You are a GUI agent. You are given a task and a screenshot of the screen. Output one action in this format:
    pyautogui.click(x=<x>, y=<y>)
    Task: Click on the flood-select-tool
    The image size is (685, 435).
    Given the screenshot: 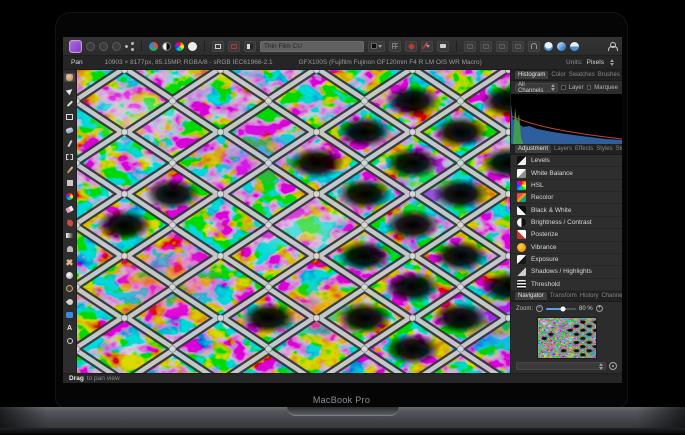 What is the action you would take?
    pyautogui.click(x=69, y=143)
    